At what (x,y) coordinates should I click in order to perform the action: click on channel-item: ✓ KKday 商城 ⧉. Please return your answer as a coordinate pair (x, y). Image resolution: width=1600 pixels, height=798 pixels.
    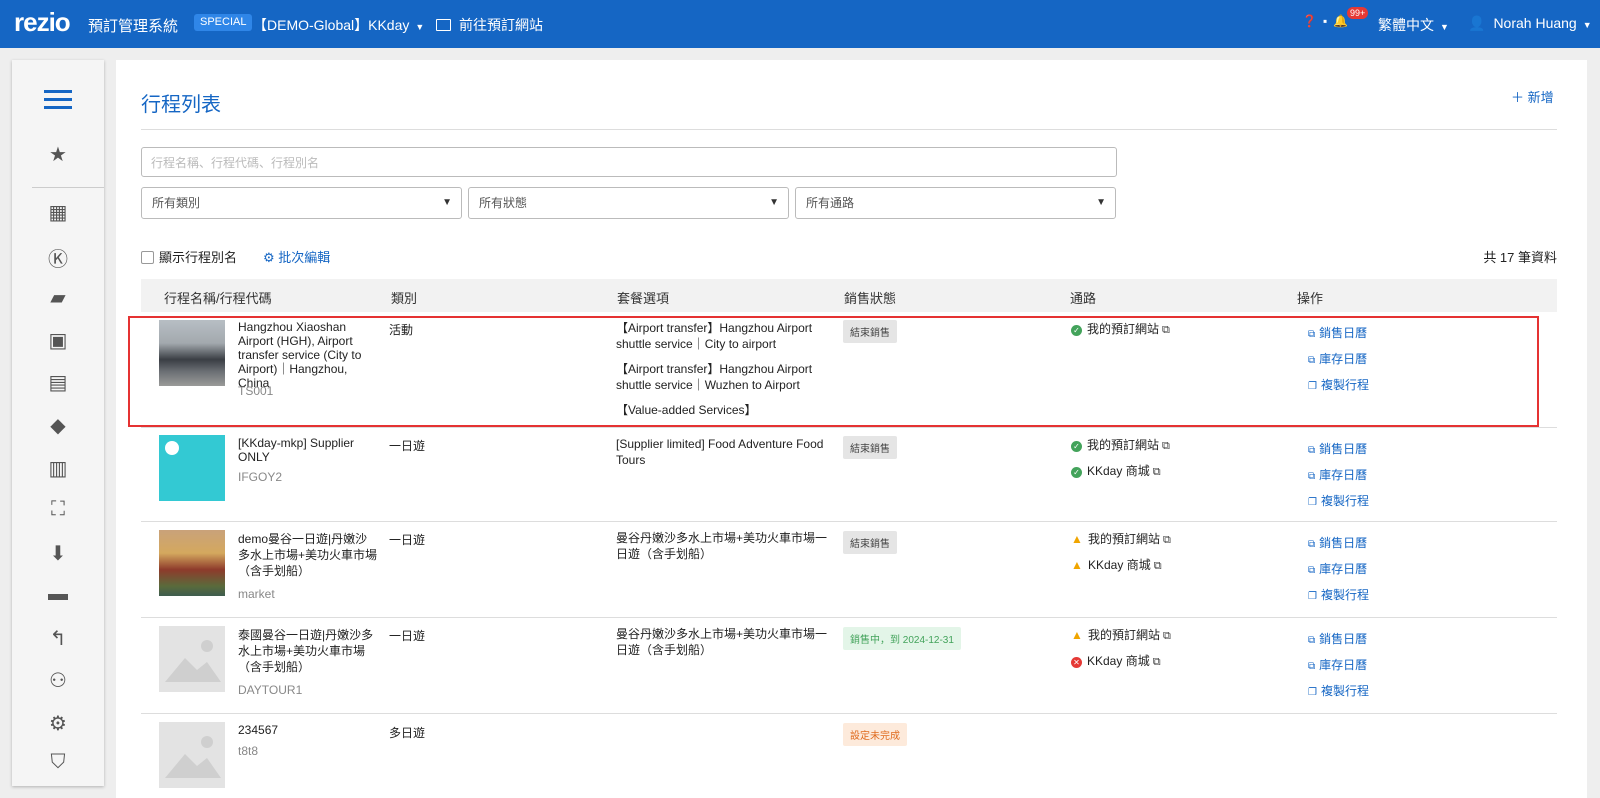
    Looking at the image, I should click on (1120, 470).